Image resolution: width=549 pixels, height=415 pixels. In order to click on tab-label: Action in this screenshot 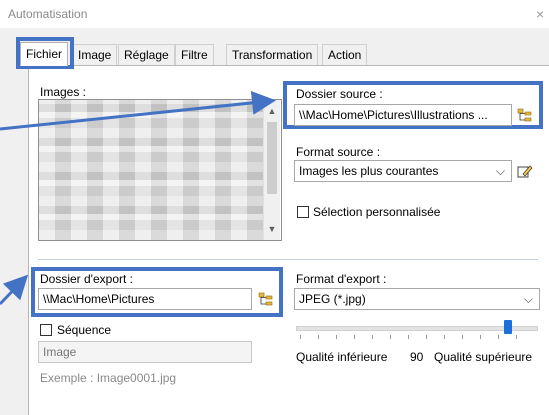, I will do `click(345, 55)`.